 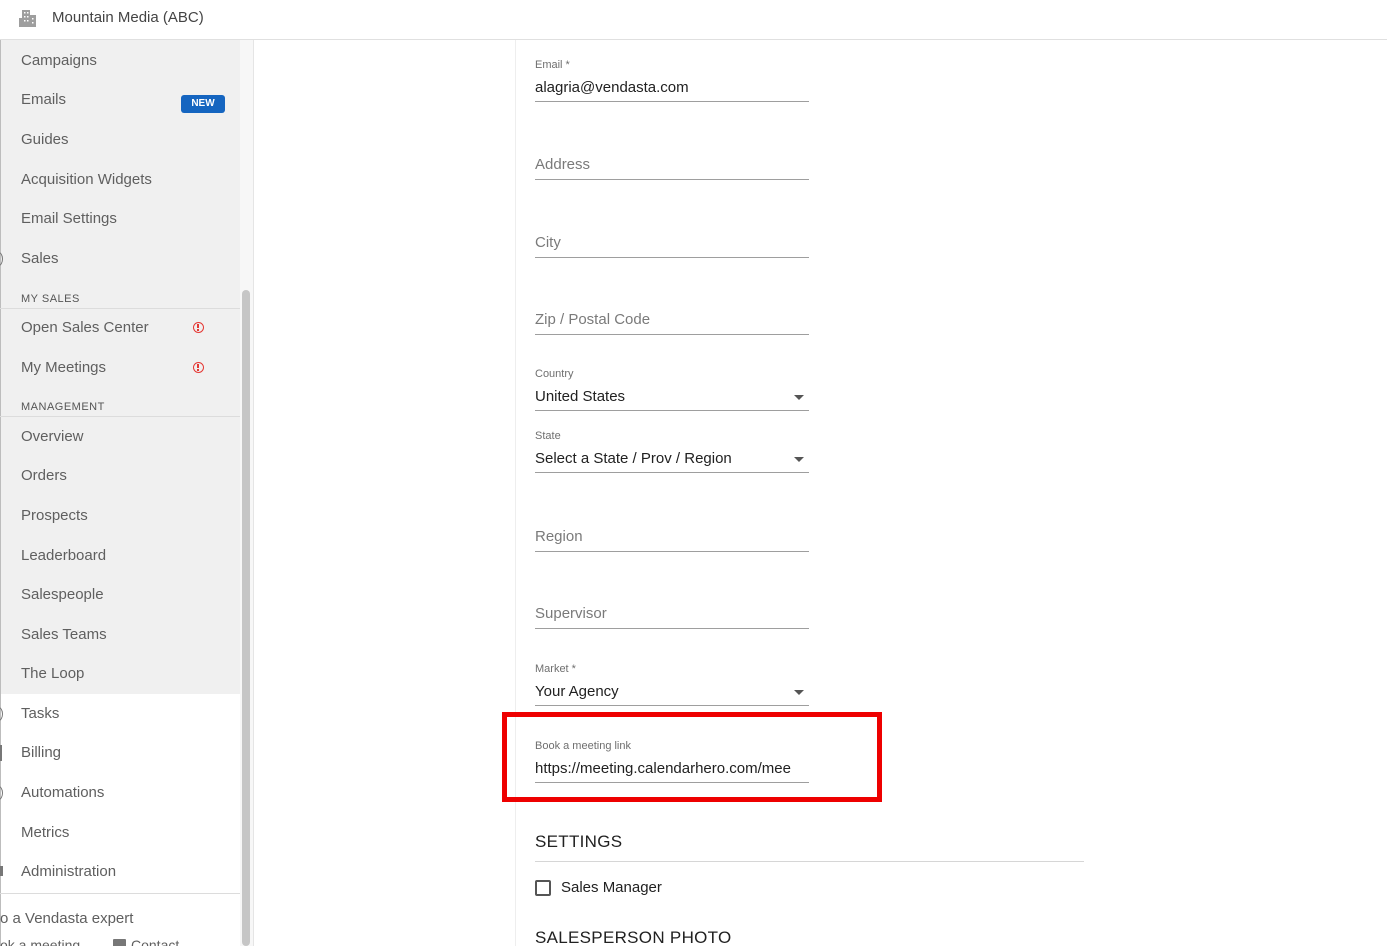 What do you see at coordinates (40, 259) in the screenshot?
I see `sidebar-item-sales: Sales` at bounding box center [40, 259].